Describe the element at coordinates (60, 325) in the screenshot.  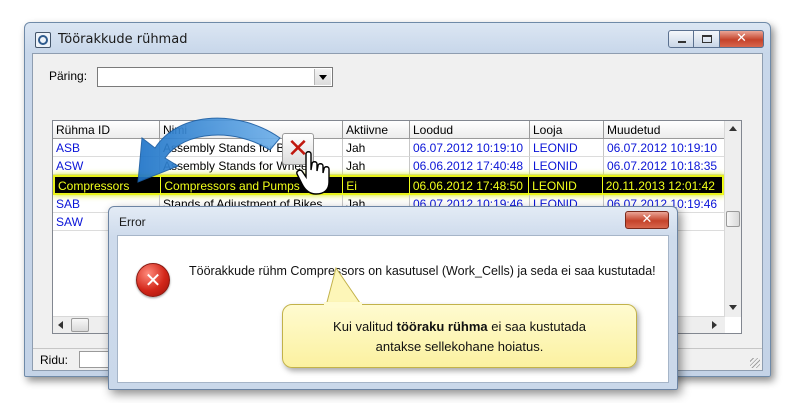
I see `scroll-left-icon` at that location.